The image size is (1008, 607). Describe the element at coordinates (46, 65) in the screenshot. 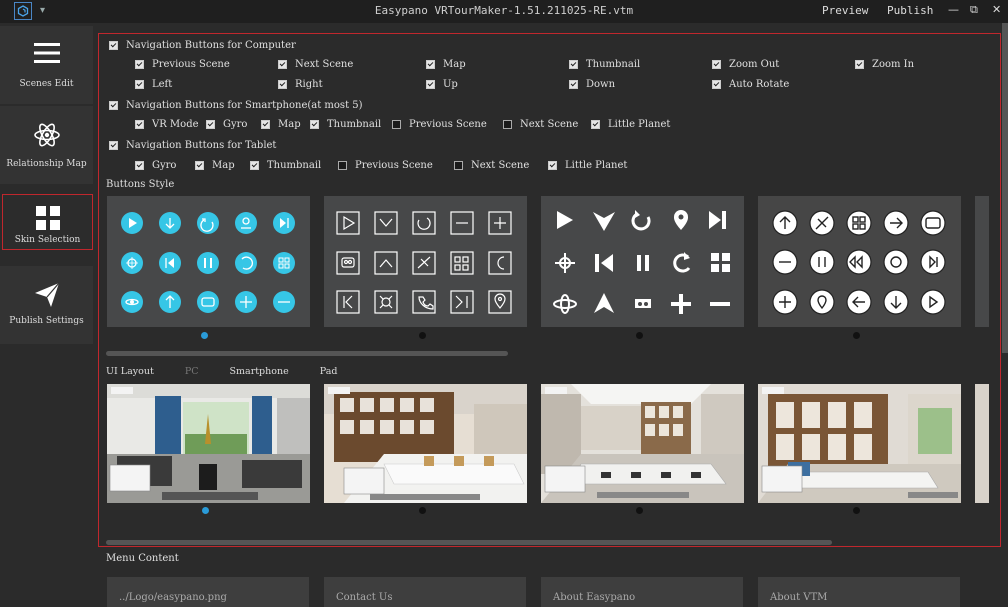

I see `sidebar-item-scenes-edit: Scenes Edit` at that location.